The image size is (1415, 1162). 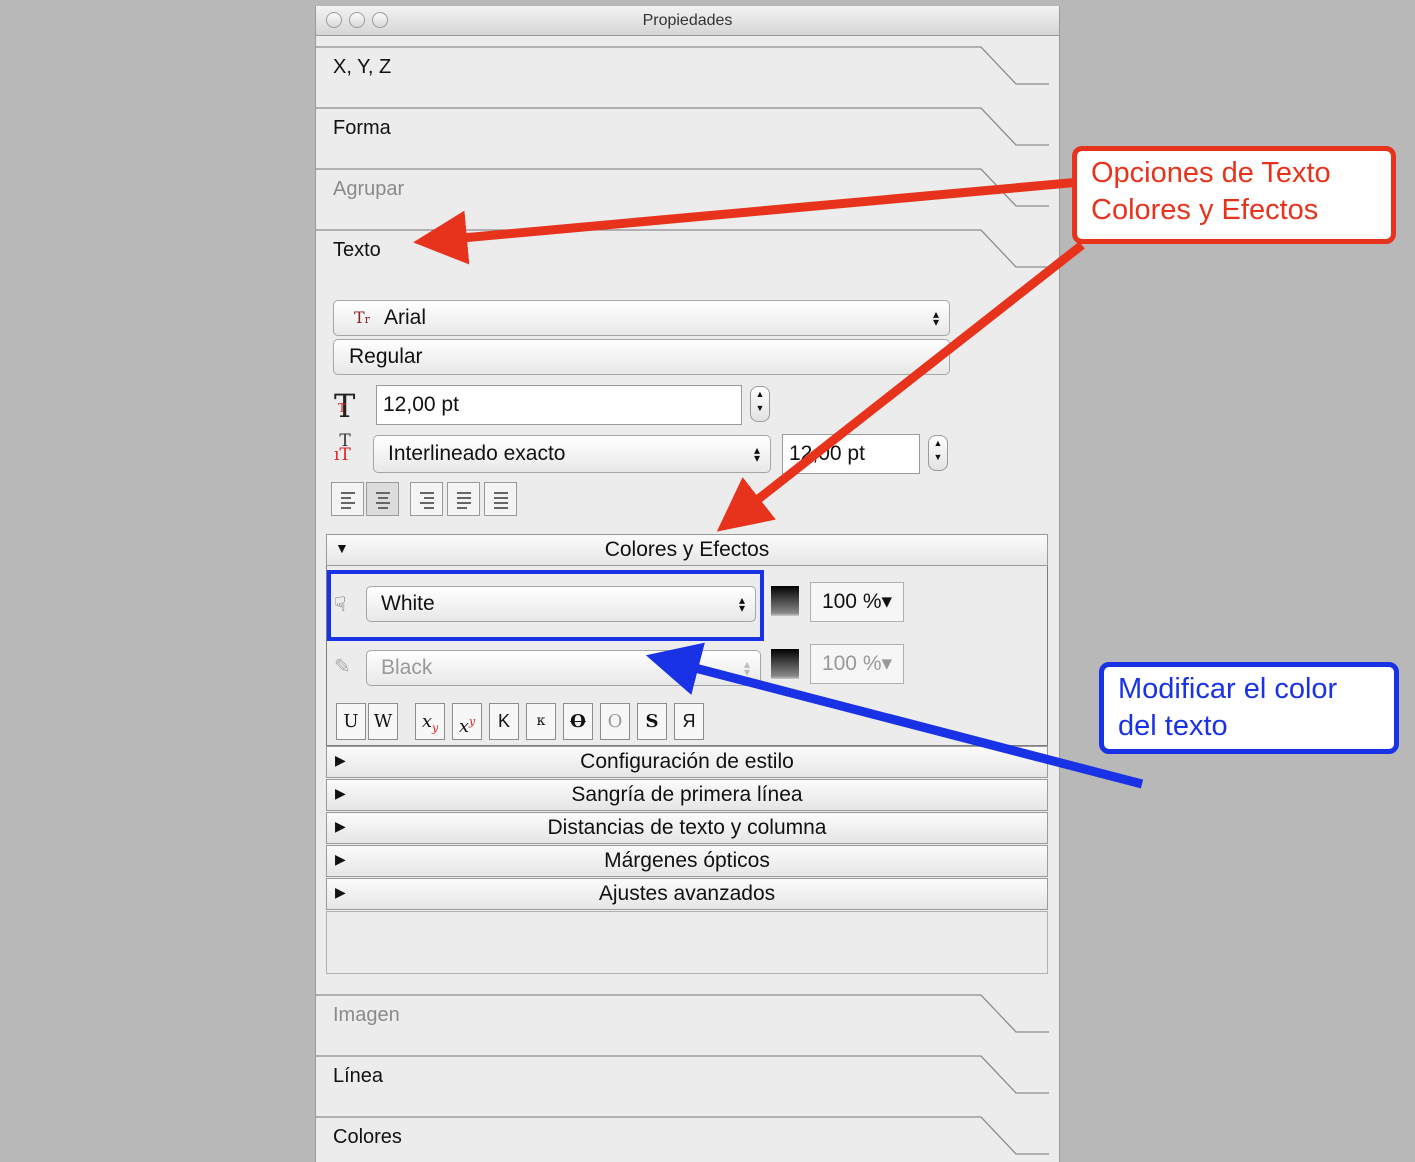 What do you see at coordinates (545, 605) in the screenshot?
I see `fill-color-highlight` at bounding box center [545, 605].